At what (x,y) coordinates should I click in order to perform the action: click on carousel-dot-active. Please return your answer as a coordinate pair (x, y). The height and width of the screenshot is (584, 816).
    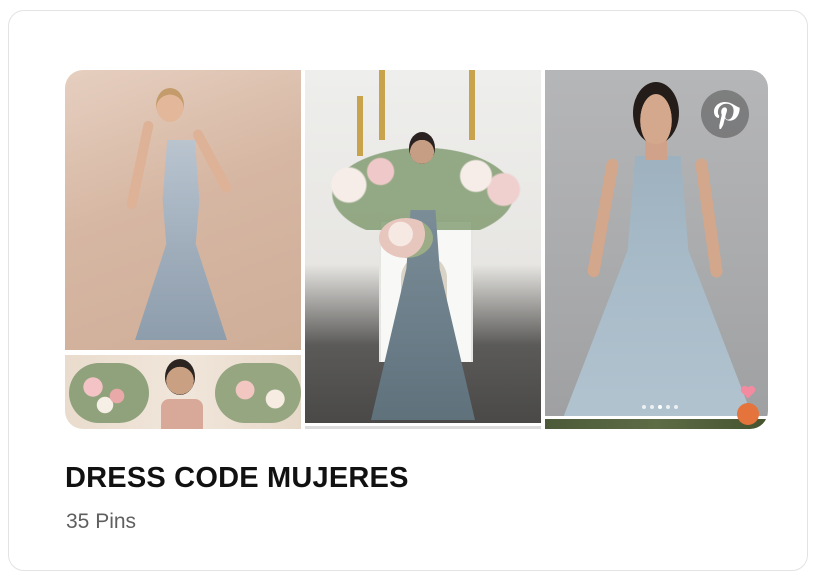
    Looking at the image, I should click on (660, 407).